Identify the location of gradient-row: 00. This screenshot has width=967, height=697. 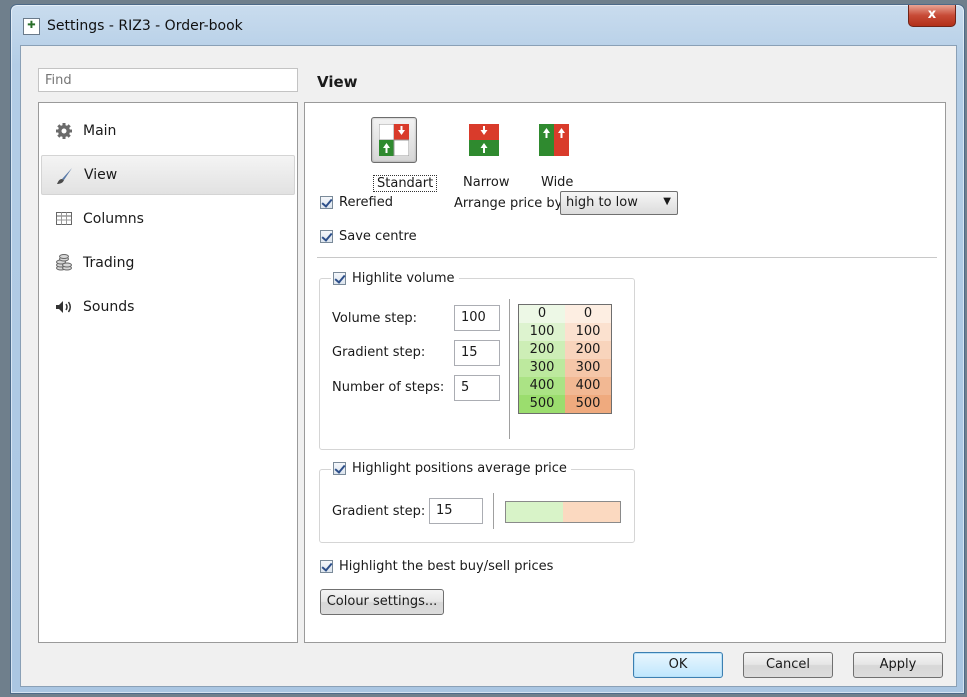
(565, 313).